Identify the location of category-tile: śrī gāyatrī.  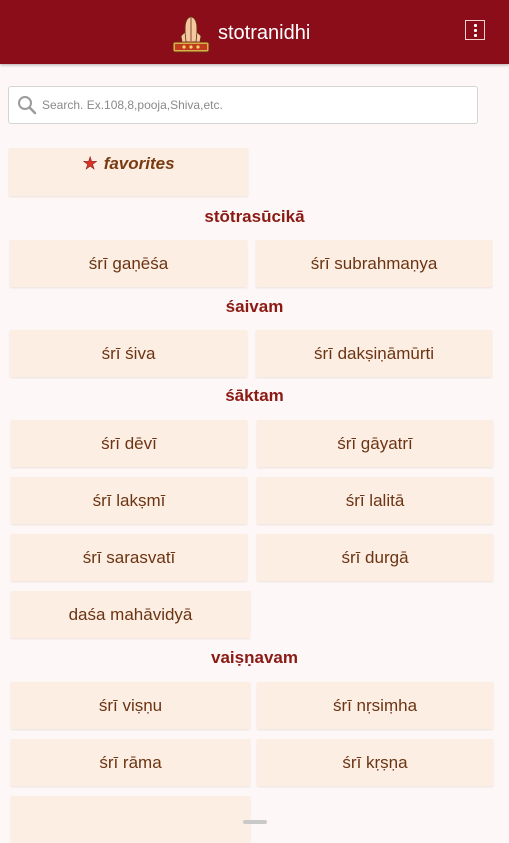
(375, 443).